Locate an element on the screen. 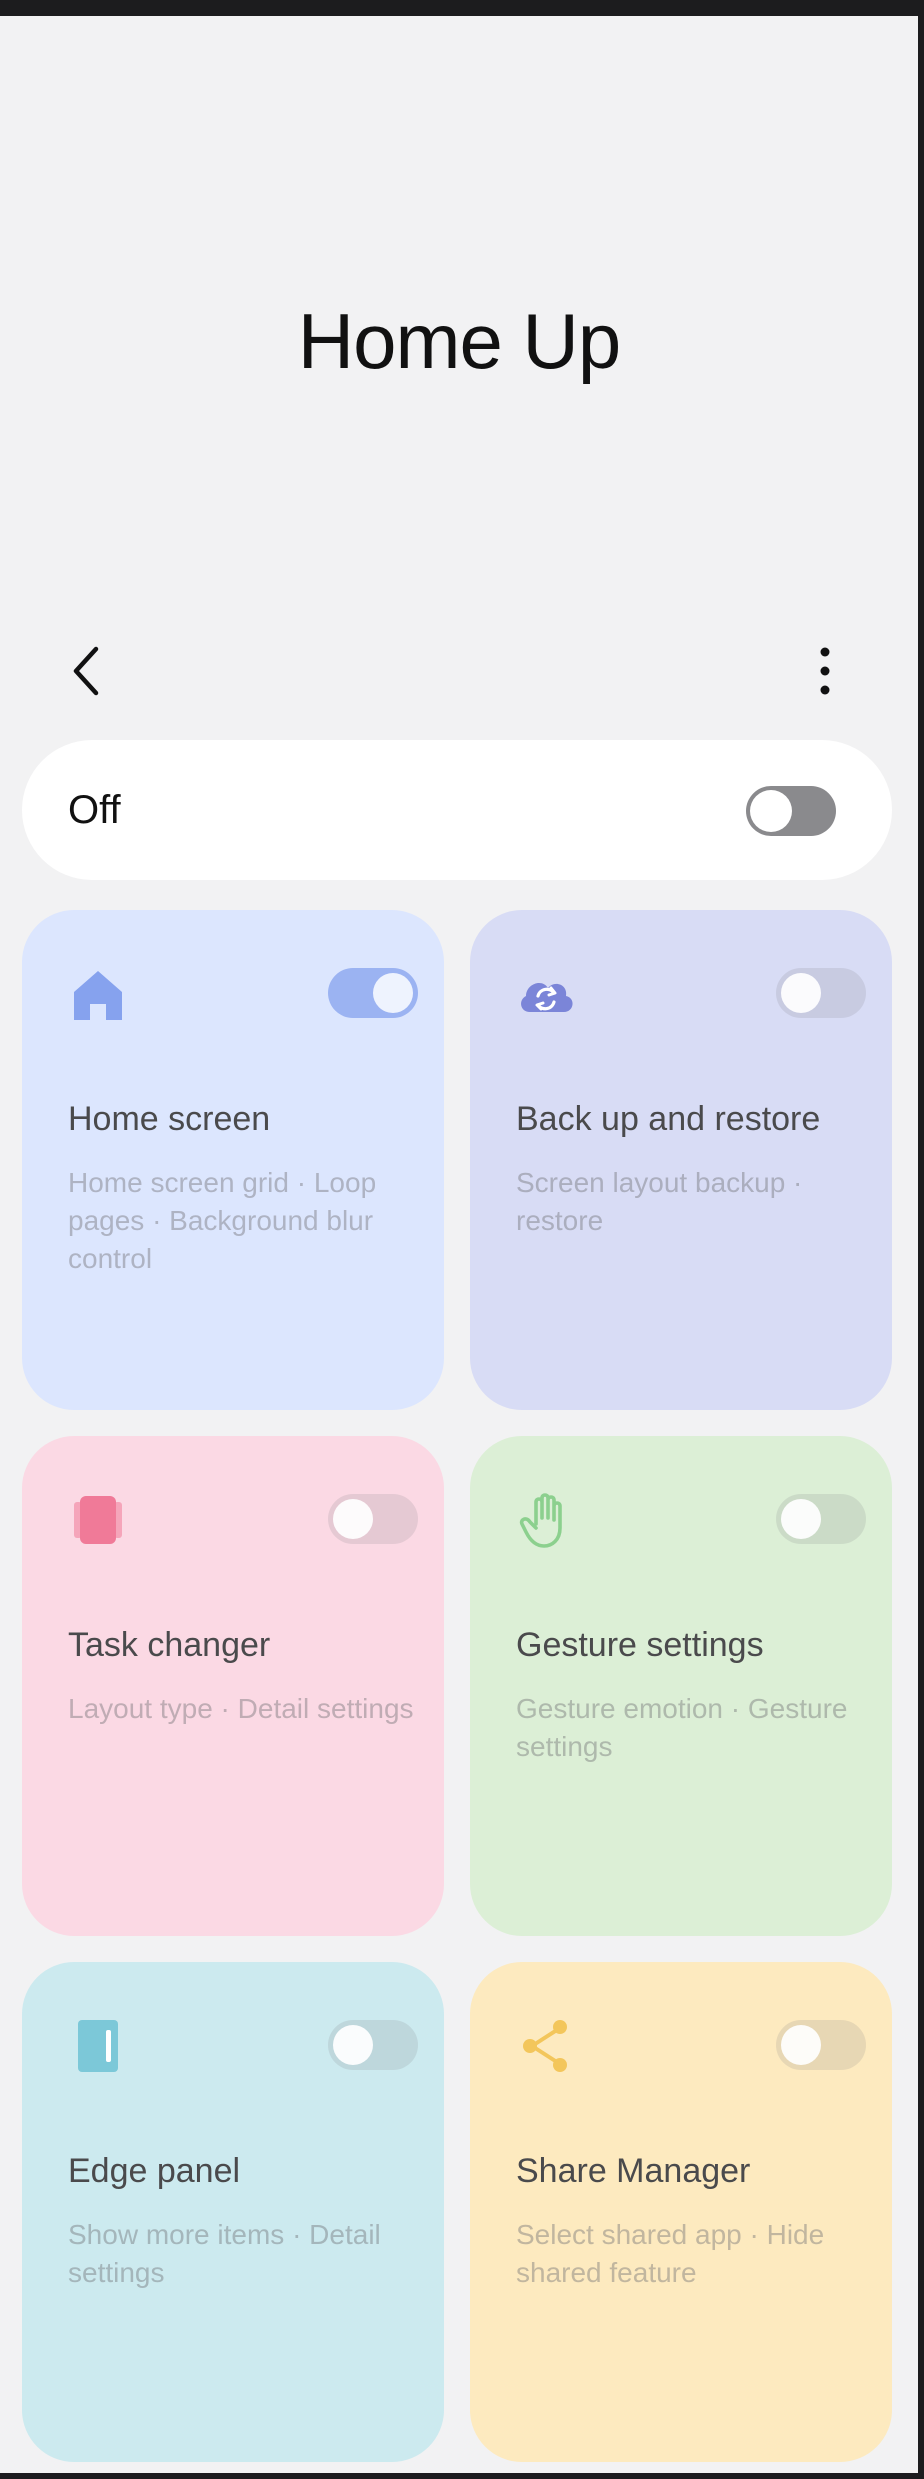 Image resolution: width=924 pixels, height=2479 pixels. task-changer-toggle is located at coordinates (373, 1519).